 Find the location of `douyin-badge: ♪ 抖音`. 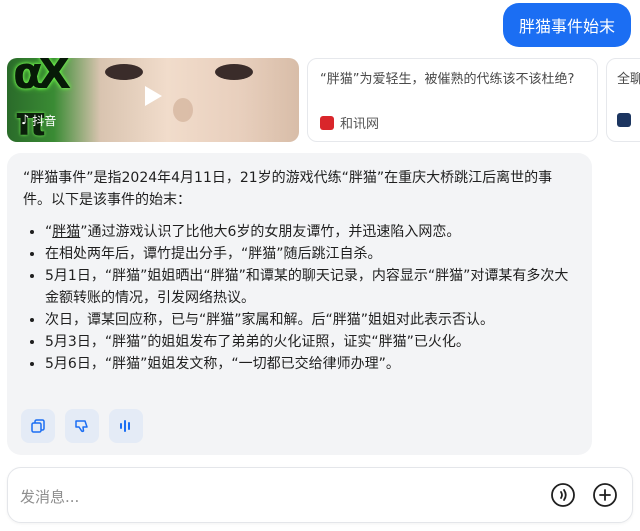

douyin-badge: ♪ 抖音 is located at coordinates (38, 120).